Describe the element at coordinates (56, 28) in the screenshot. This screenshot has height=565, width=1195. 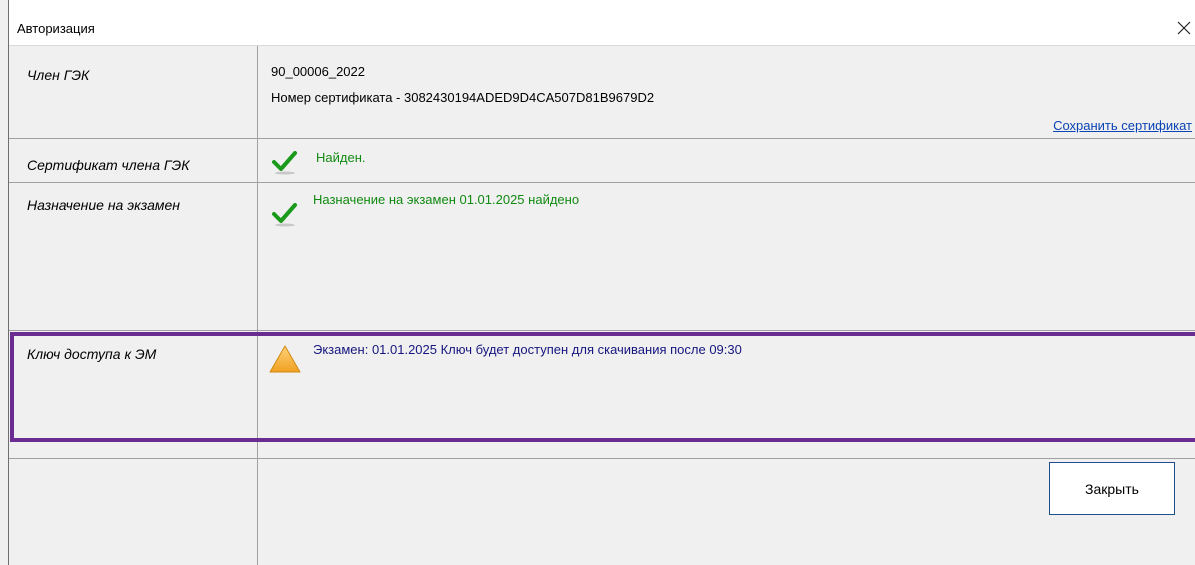
I see `window-title: Авторизация` at that location.